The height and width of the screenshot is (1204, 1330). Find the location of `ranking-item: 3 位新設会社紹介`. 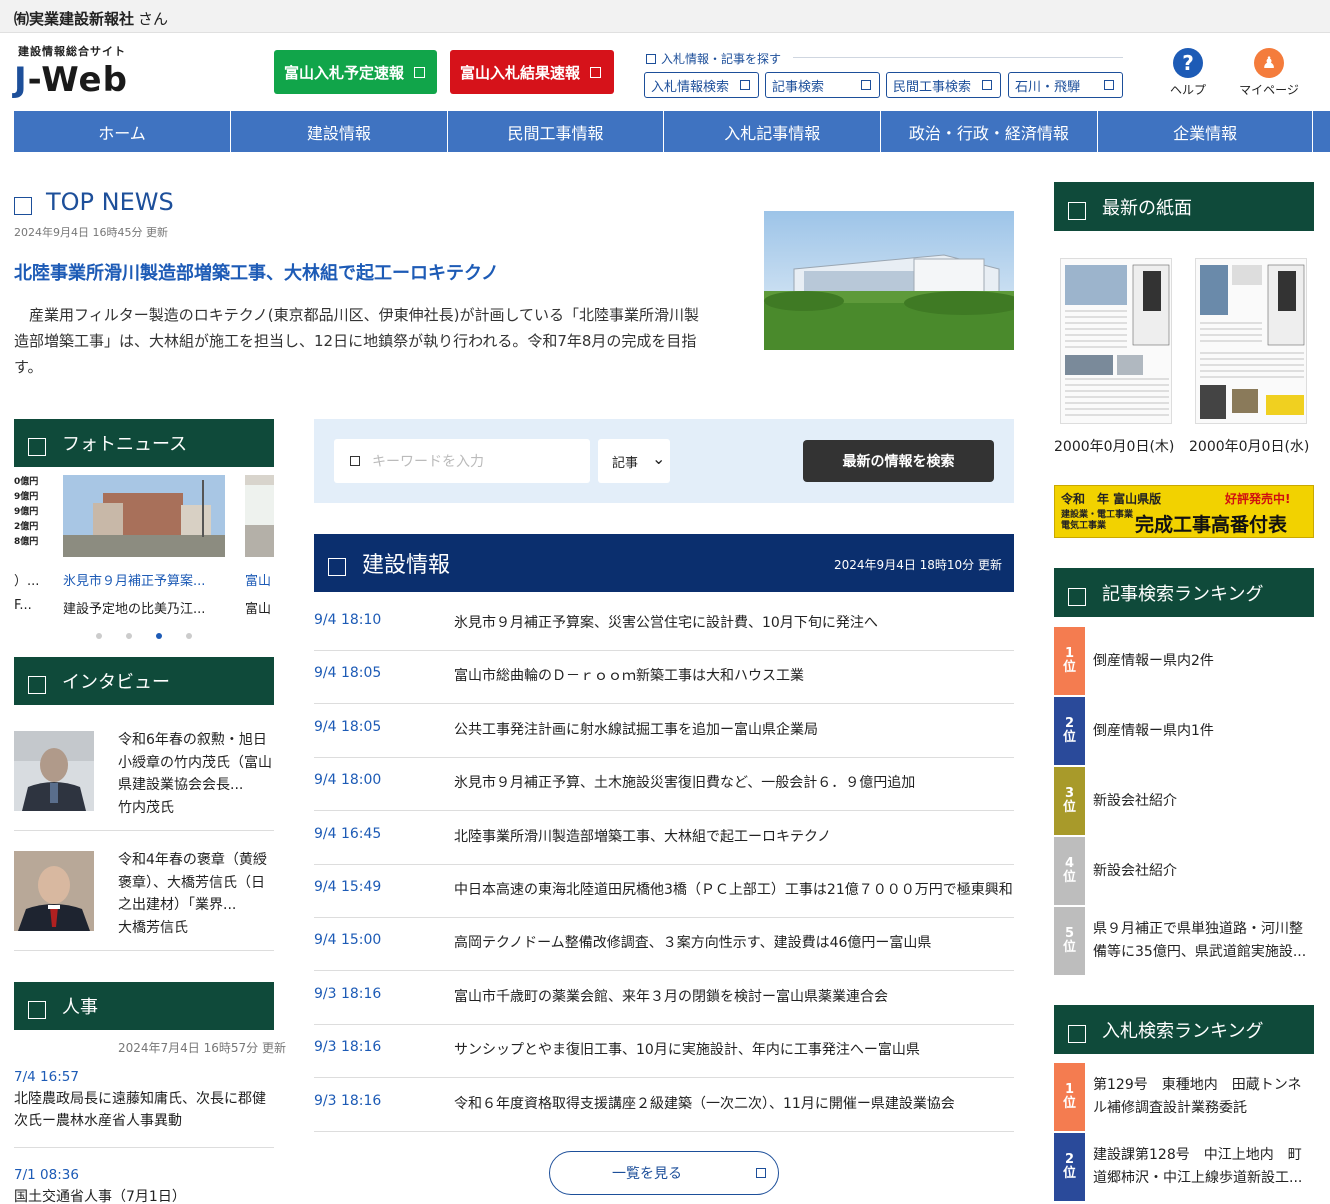

ranking-item: 3 位新設会社紹介 is located at coordinates (1184, 802).